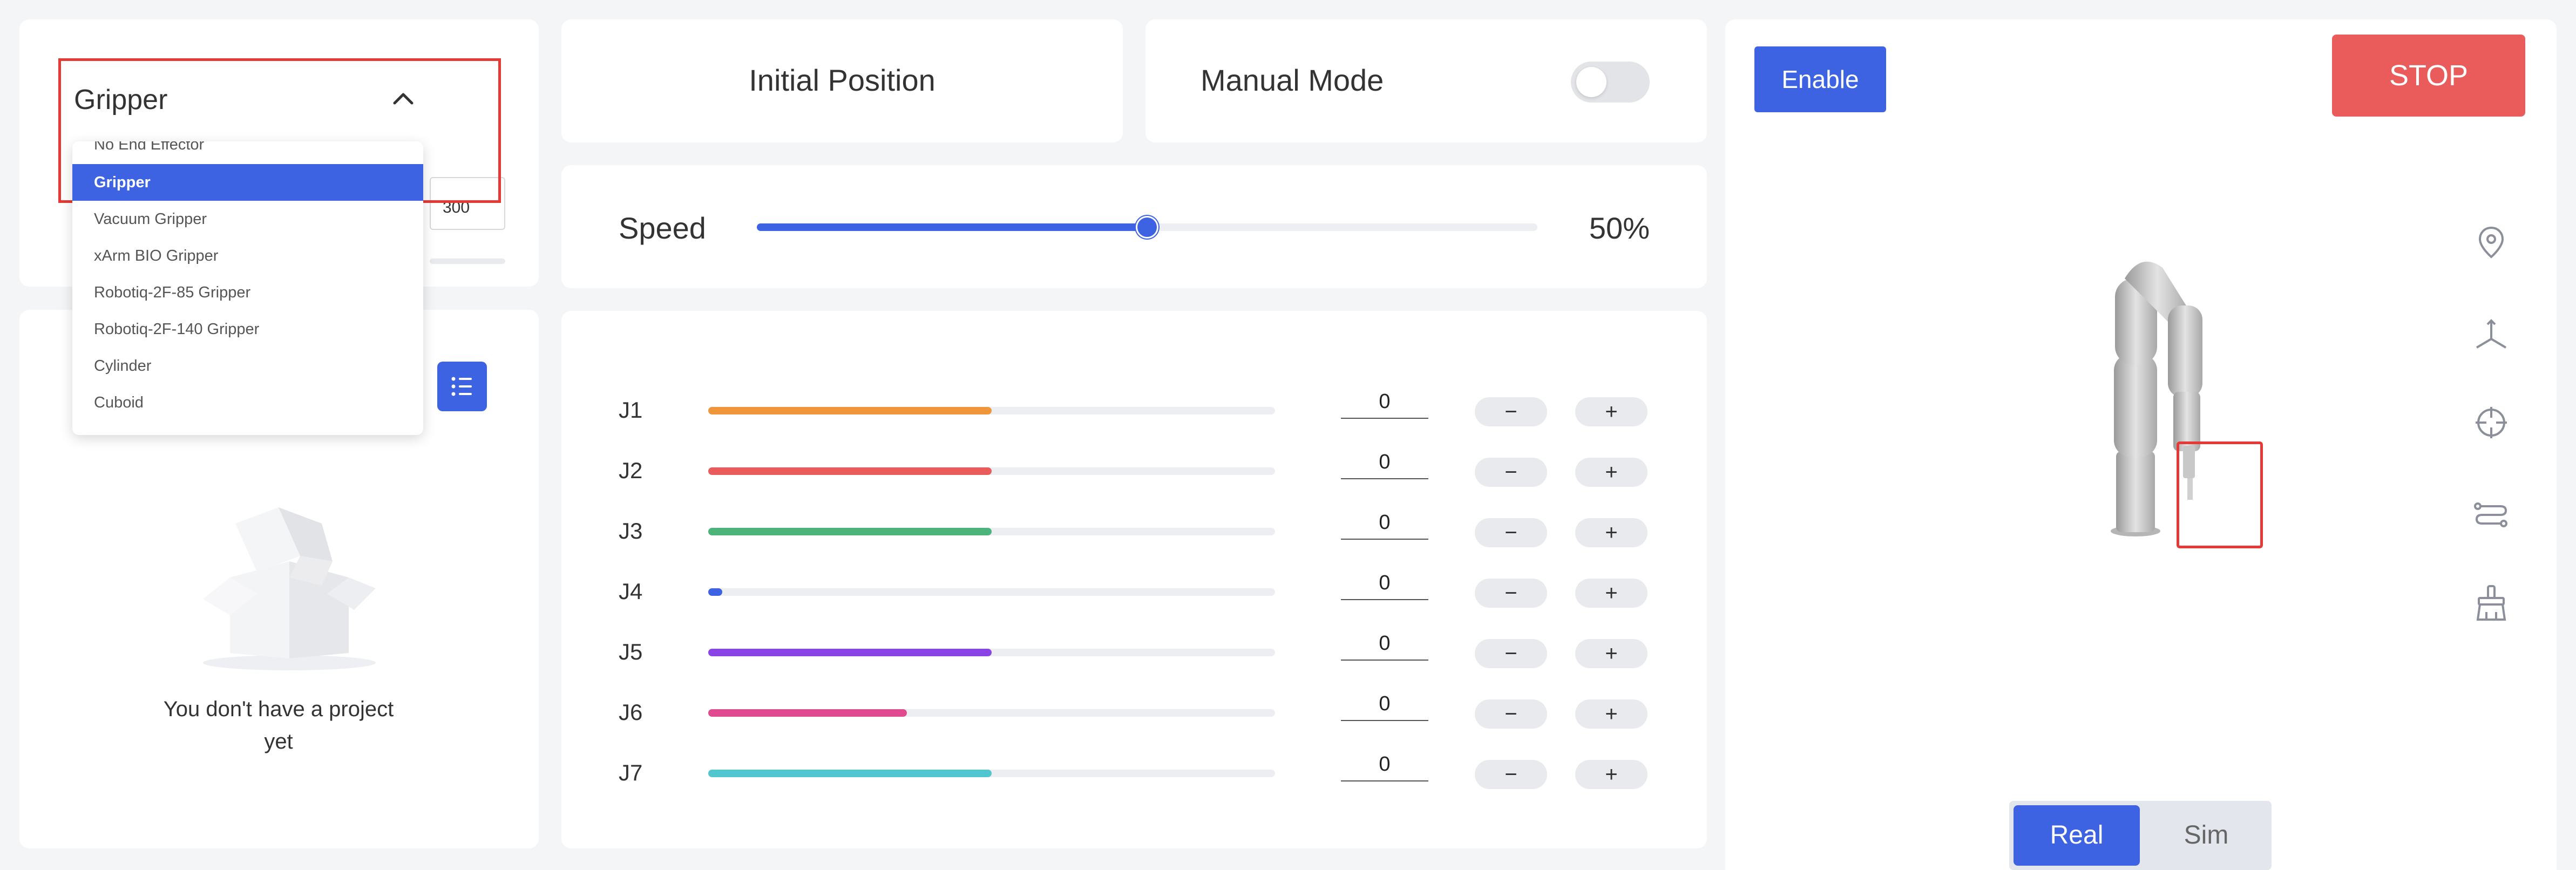 The image size is (2576, 870). I want to click on crosshair-icon, so click(2491, 423).